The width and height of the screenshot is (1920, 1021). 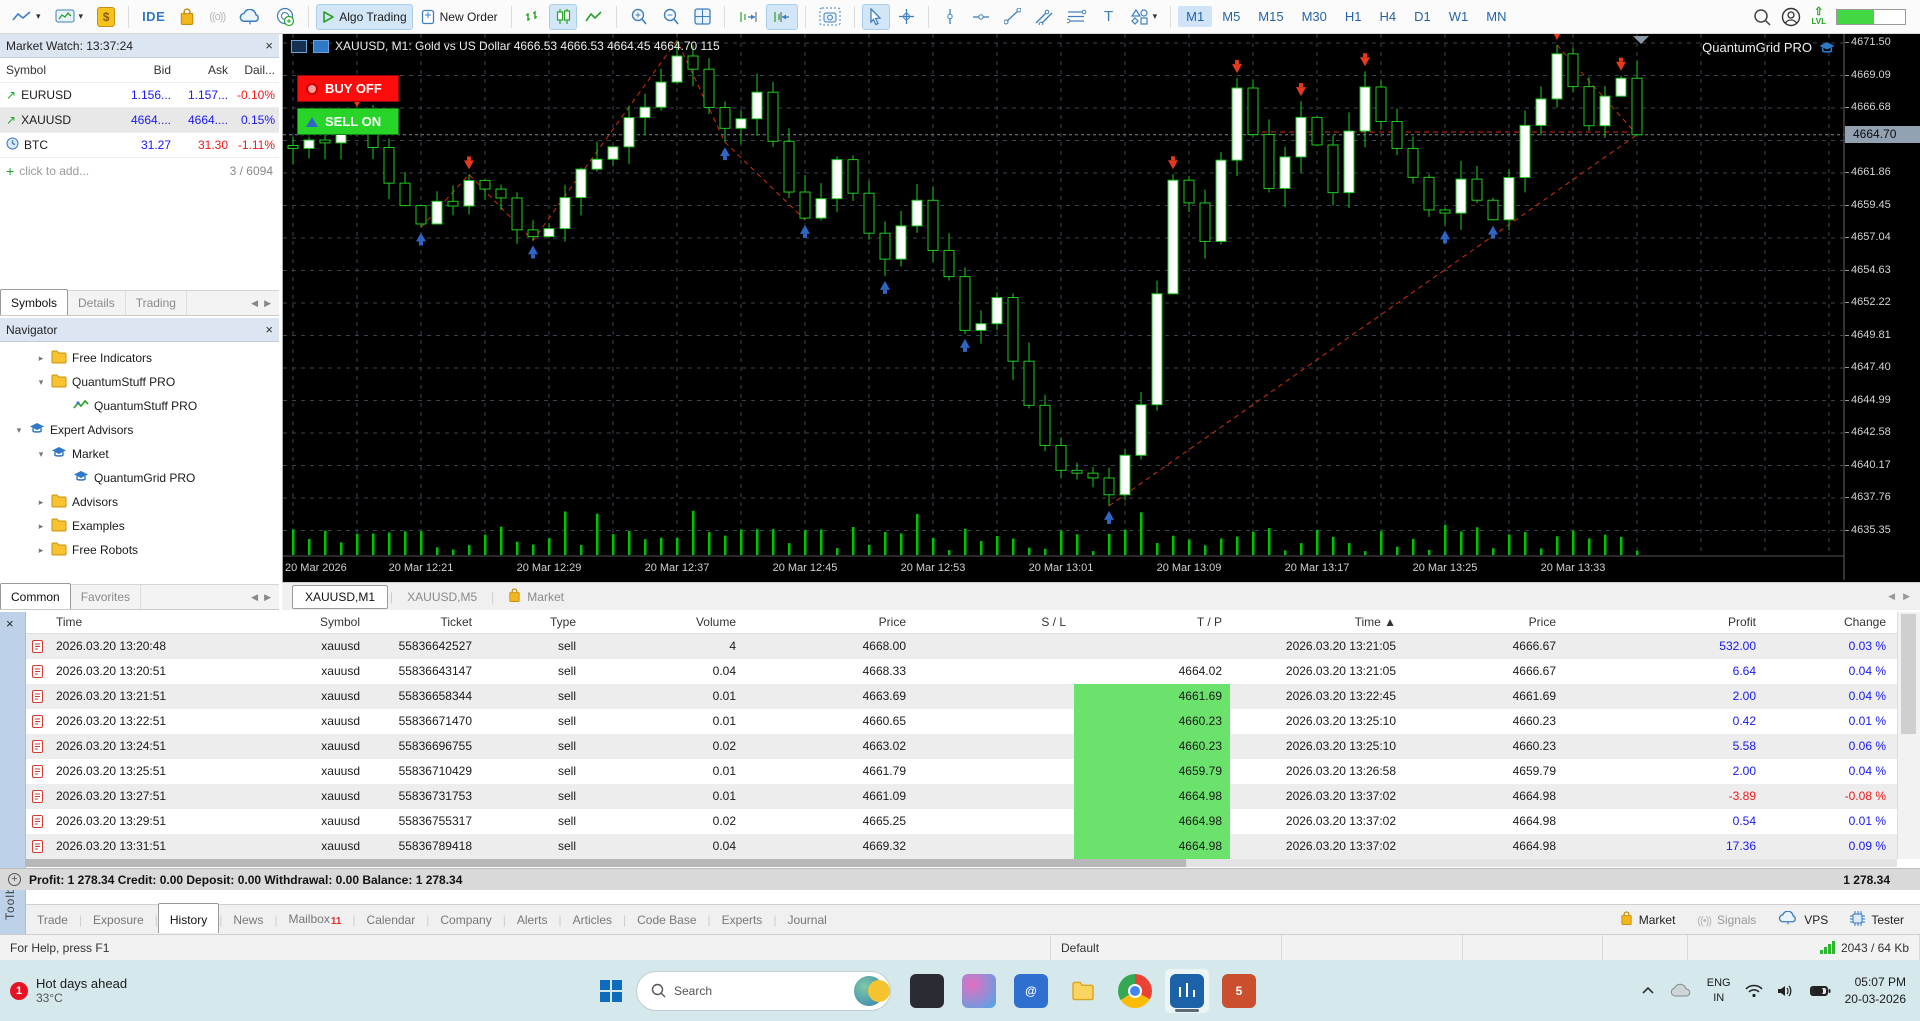 I want to click on tab-details: Details, so click(x=97, y=303).